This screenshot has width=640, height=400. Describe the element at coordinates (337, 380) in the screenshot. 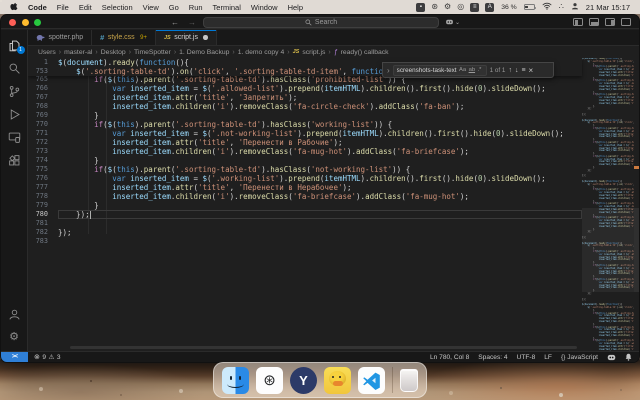

I see `duck-dock-icon` at that location.